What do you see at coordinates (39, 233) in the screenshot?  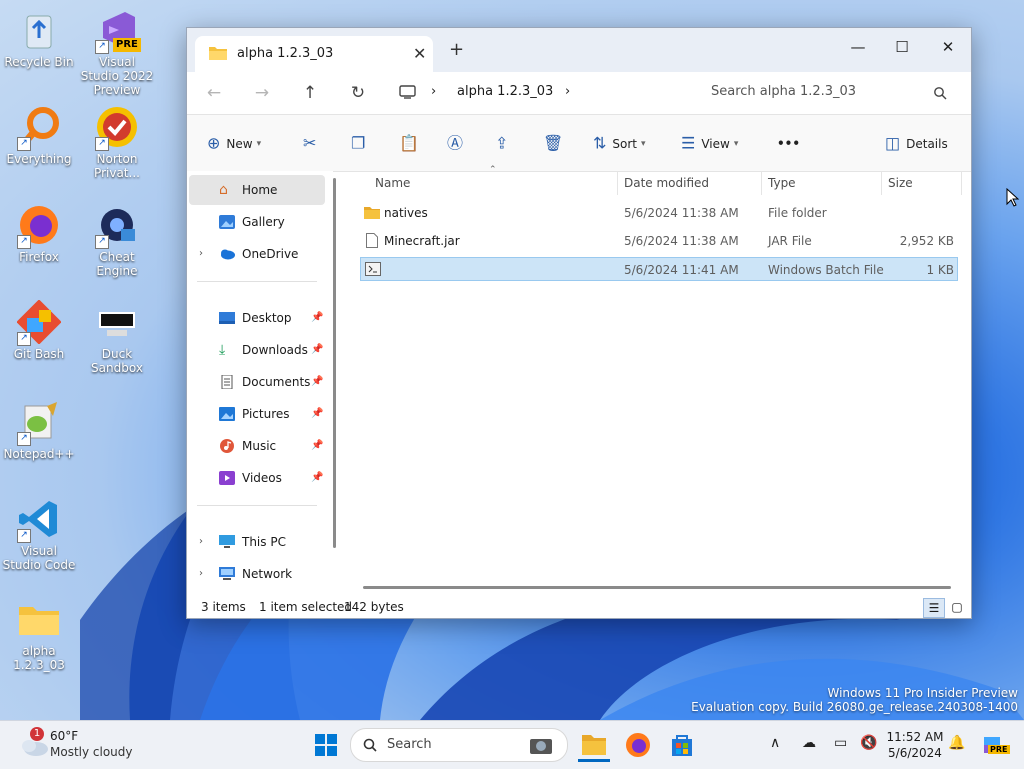 I see `desktop-icon-firefox: ↗ Firefox` at bounding box center [39, 233].